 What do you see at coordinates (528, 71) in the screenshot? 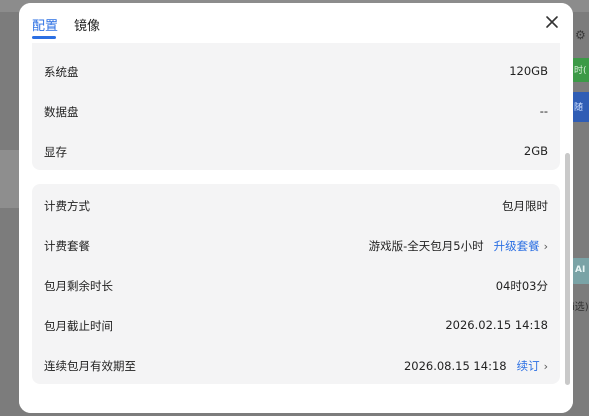
I see `system-disk-value: 120GB` at bounding box center [528, 71].